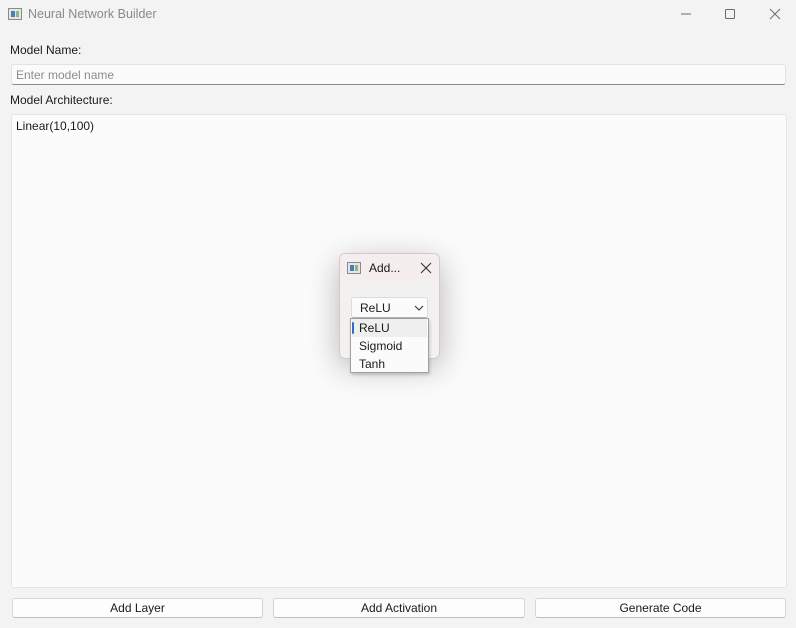 The width and height of the screenshot is (796, 628). I want to click on add-layer-button: Add Layer, so click(137, 608).